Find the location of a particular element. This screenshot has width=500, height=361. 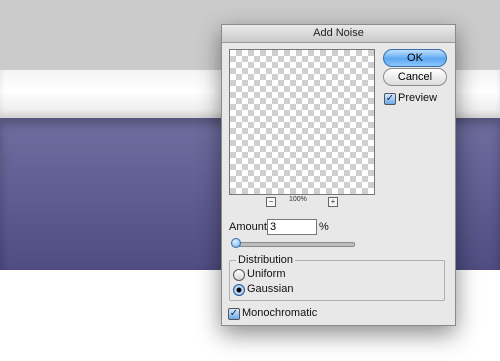

zoom-controls: − 100% + is located at coordinates (302, 202).